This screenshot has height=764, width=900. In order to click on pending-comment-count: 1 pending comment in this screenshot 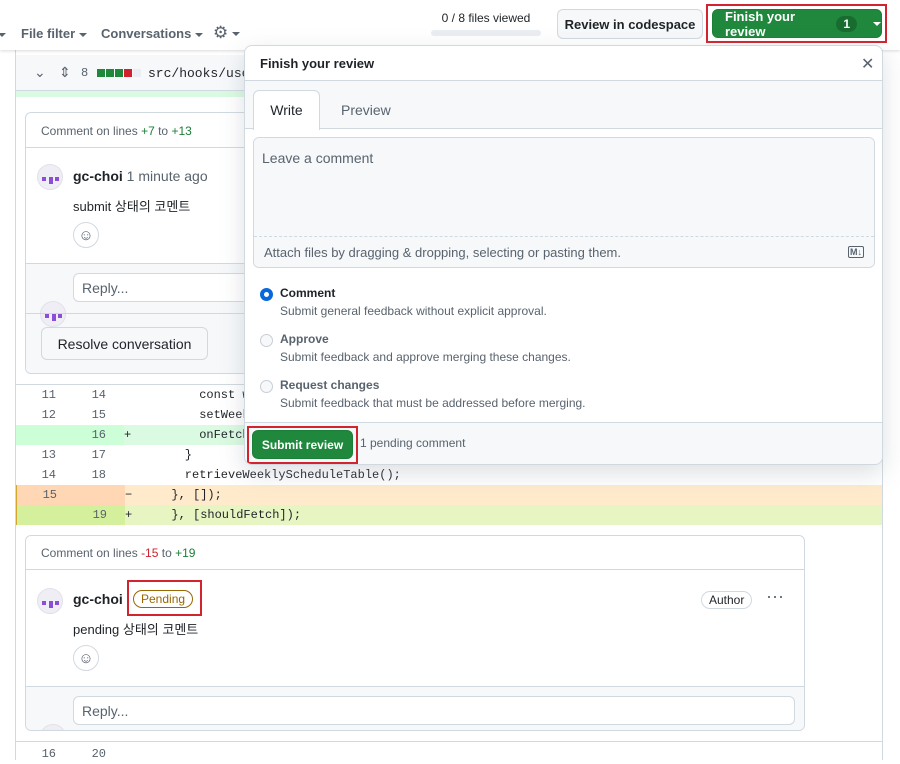, I will do `click(413, 443)`.